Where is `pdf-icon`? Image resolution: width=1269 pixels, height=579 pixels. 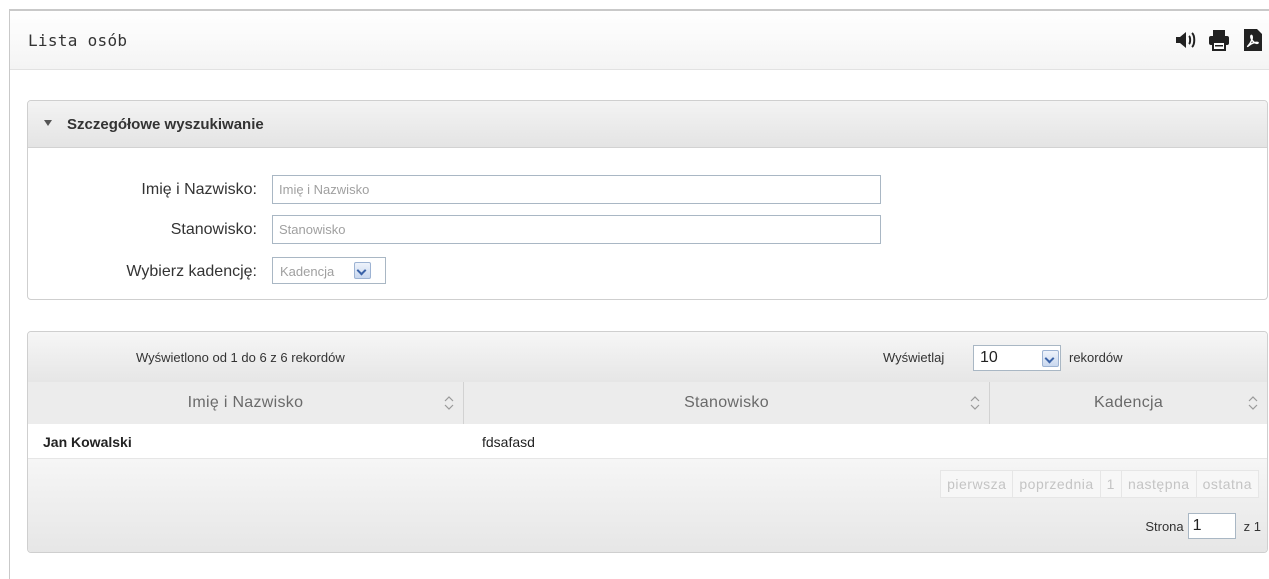
pdf-icon is located at coordinates (1253, 40).